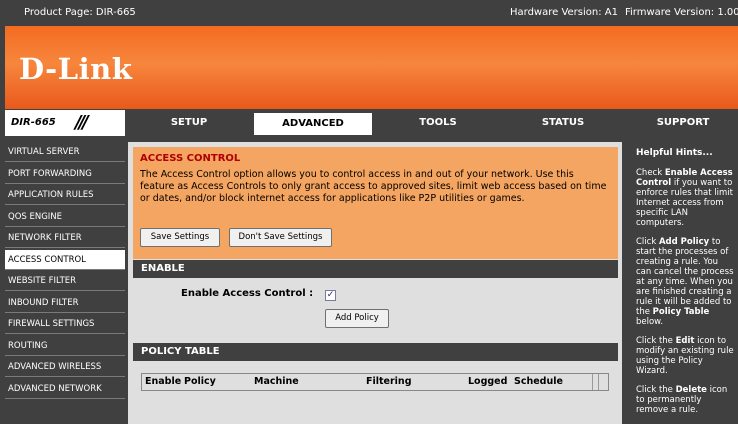  I want to click on col-enable: Enable, so click(163, 381).